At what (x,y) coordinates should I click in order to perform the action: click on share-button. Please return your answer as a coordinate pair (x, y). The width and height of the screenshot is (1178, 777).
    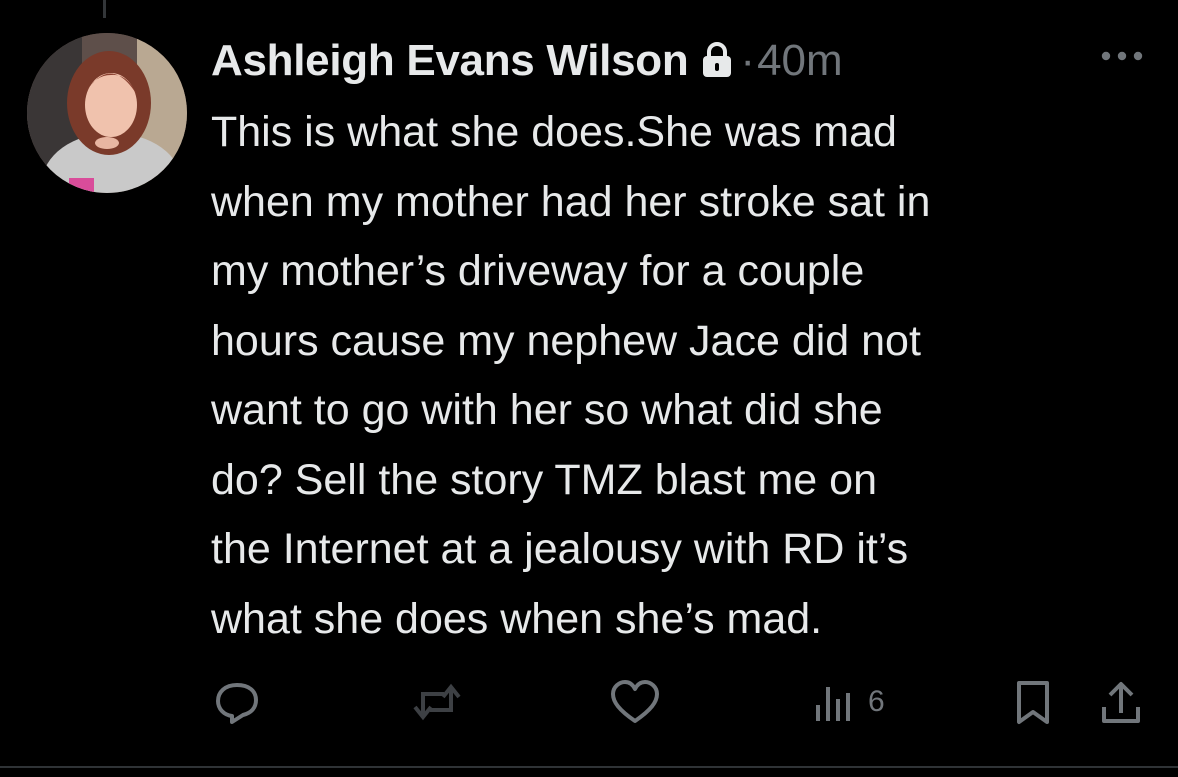
    Looking at the image, I should click on (1121, 702).